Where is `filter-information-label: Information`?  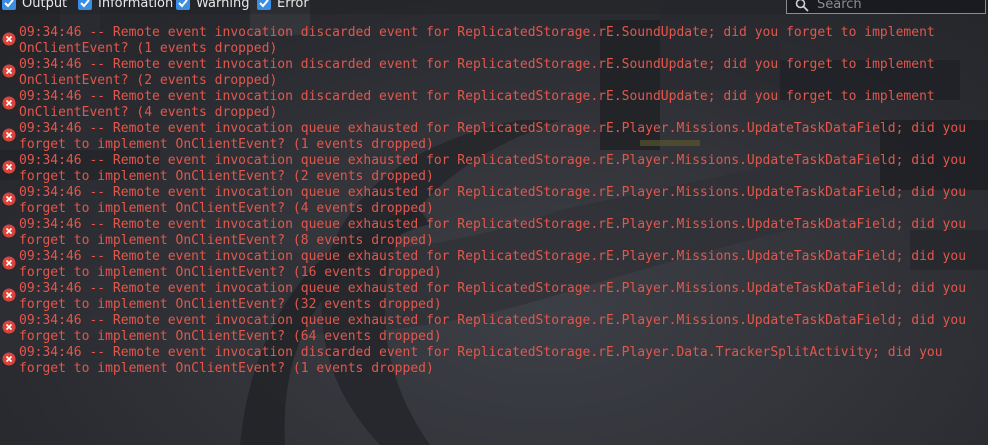
filter-information-label: Information is located at coordinates (136, 5).